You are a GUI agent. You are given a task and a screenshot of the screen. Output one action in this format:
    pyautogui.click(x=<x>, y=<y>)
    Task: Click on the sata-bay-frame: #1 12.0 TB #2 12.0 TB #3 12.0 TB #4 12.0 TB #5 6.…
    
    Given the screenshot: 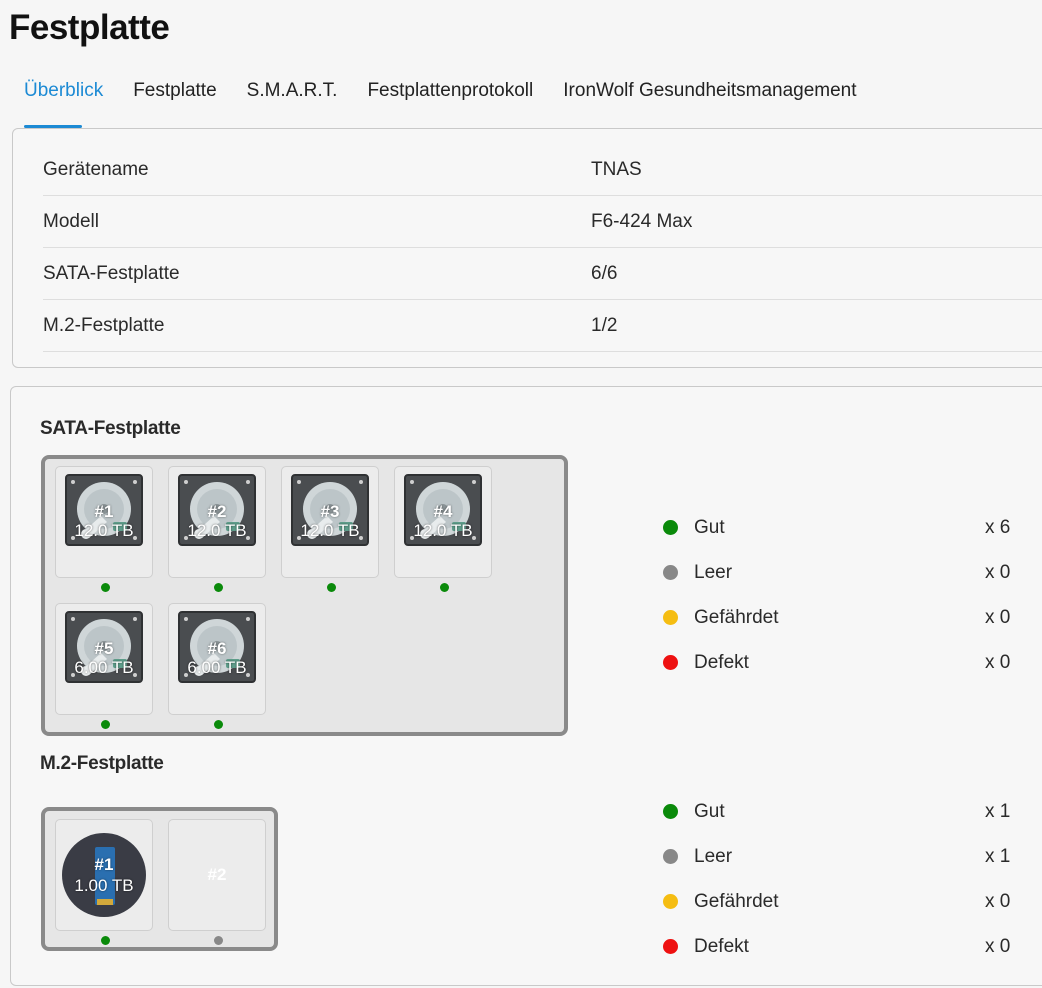 What is the action you would take?
    pyautogui.click(x=304, y=595)
    